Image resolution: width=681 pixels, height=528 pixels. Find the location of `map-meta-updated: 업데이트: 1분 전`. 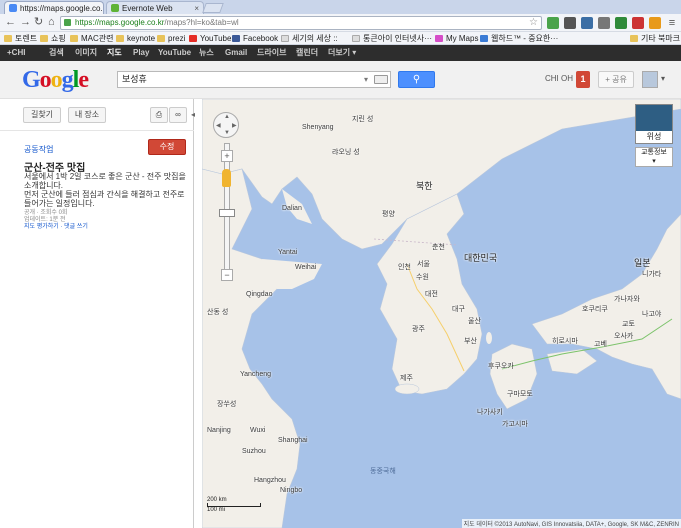

map-meta-updated: 업데이트: 1분 전 is located at coordinates (45, 220).